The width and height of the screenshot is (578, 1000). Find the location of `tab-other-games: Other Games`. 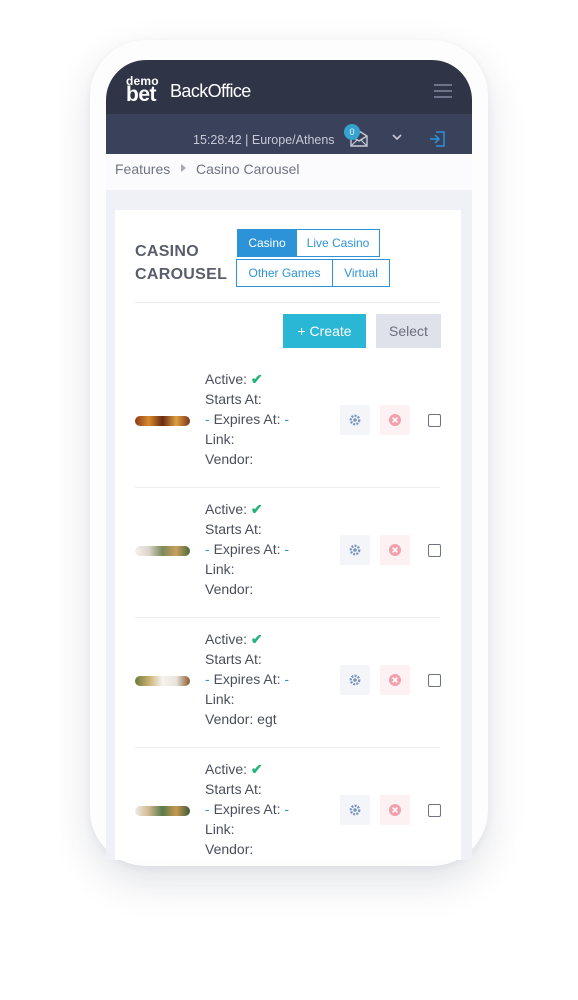

tab-other-games: Other Games is located at coordinates (284, 273).